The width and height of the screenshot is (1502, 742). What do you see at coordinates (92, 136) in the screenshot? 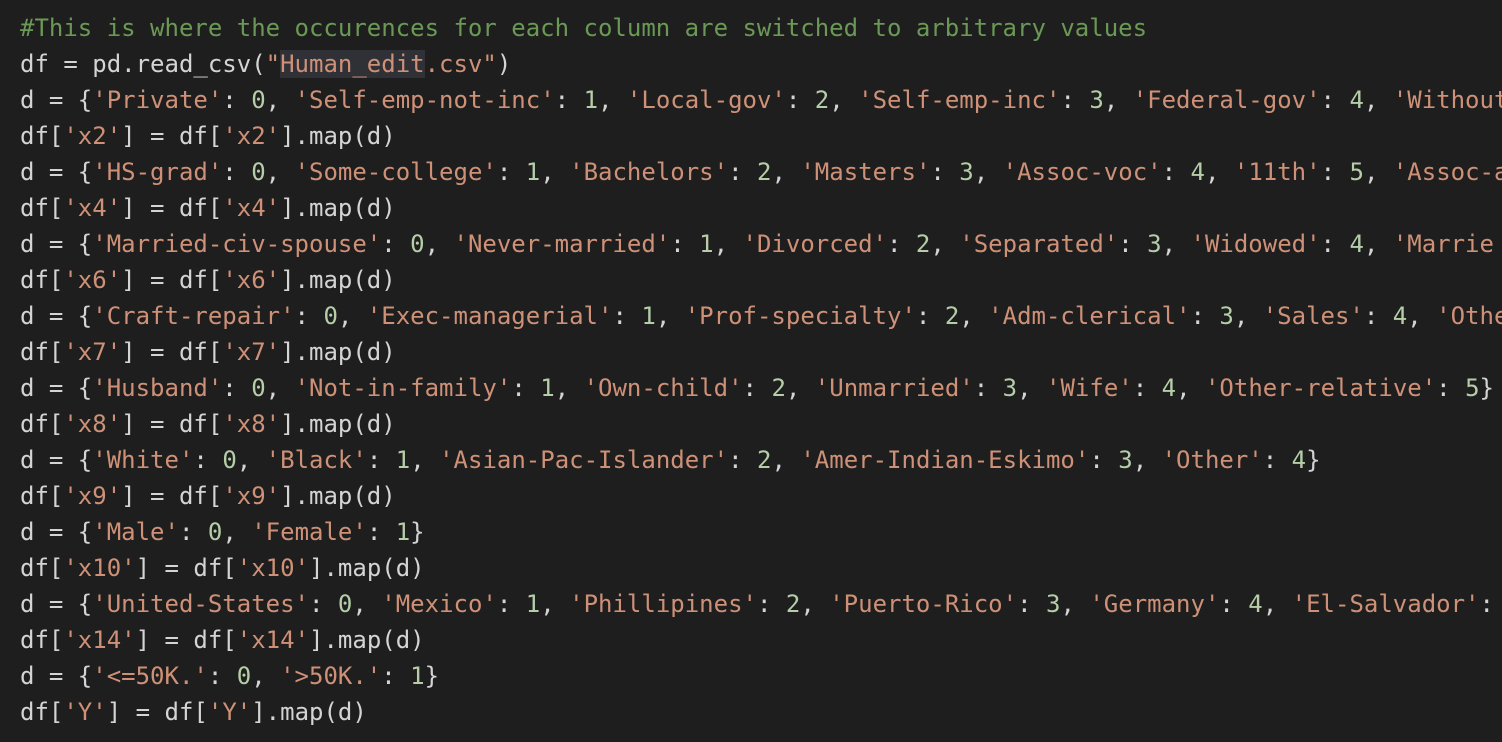
I see `code-string: 'x2'` at bounding box center [92, 136].